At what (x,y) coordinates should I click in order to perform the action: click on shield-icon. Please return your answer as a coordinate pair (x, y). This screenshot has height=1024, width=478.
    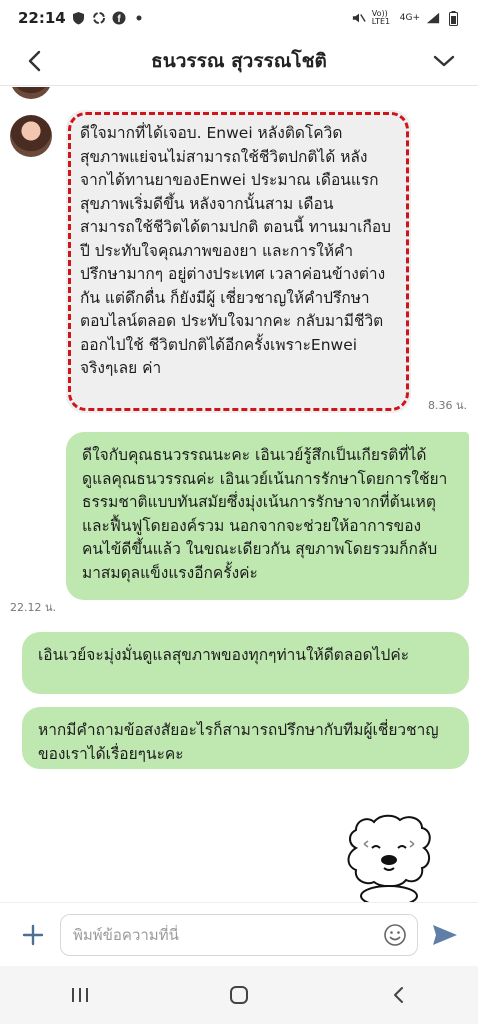
    Looking at the image, I should click on (79, 18).